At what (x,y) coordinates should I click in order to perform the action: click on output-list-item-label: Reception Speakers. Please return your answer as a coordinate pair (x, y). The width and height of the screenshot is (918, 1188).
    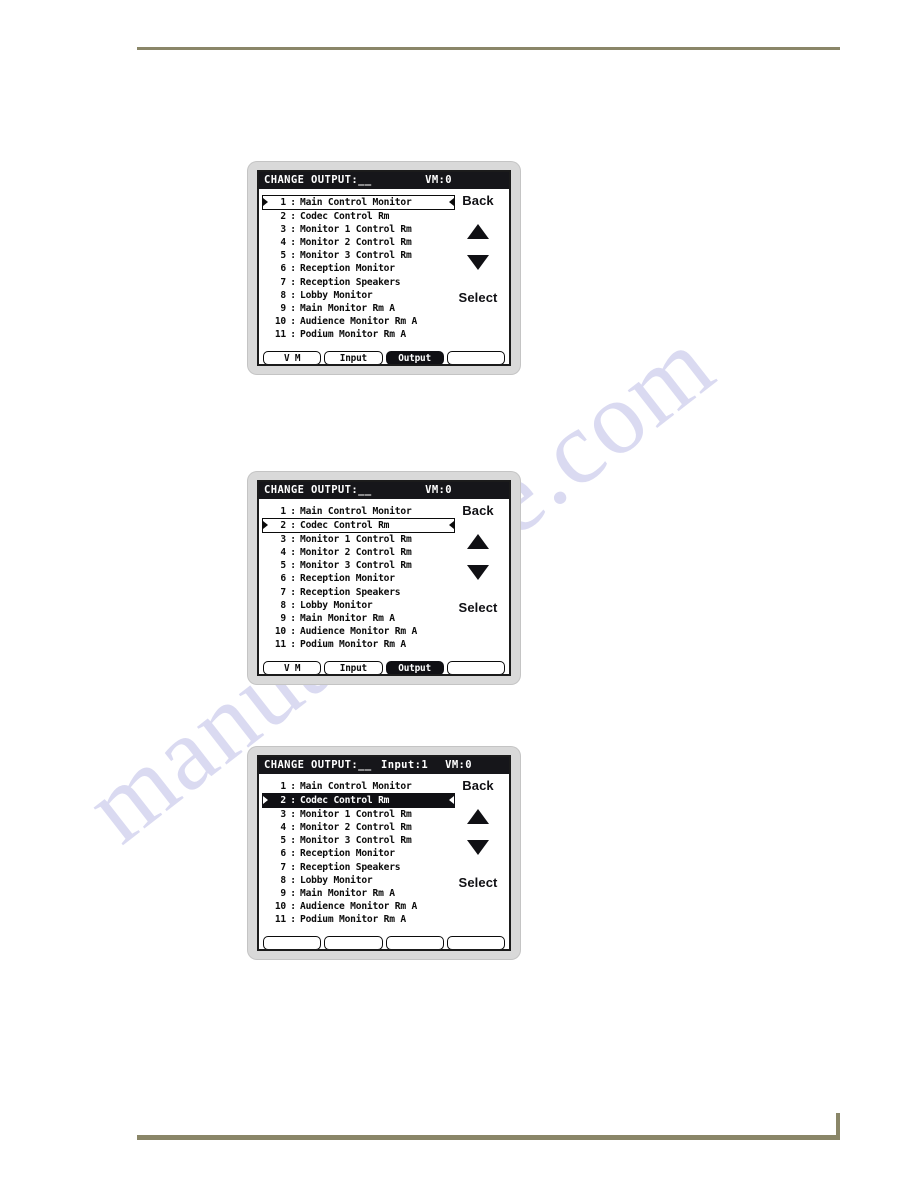
    Looking at the image, I should click on (350, 867).